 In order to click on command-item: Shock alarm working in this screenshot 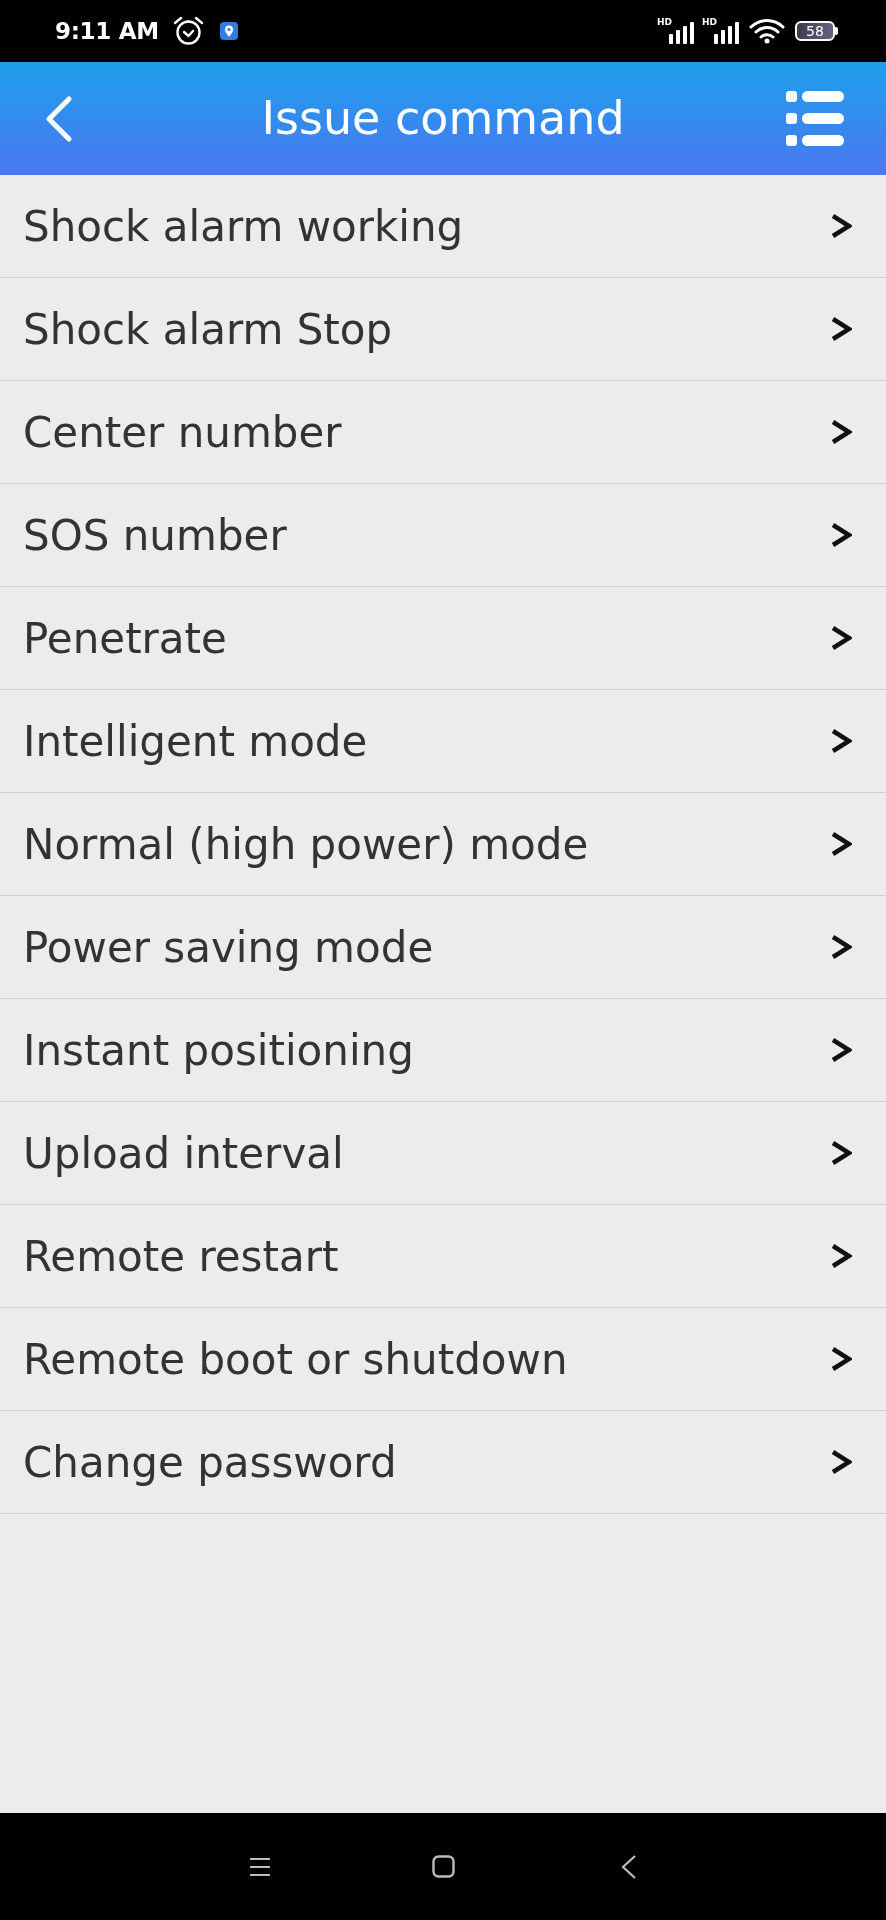, I will do `click(443, 226)`.